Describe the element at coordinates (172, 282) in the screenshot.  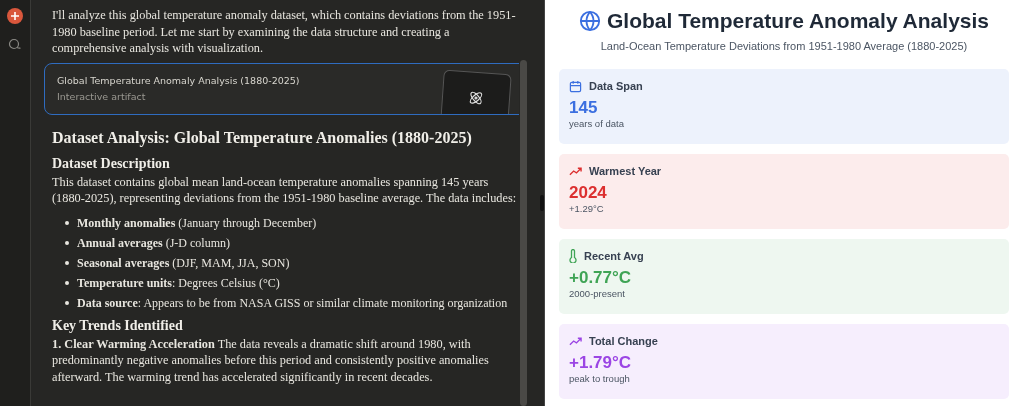
I see `list-item: Temperature units: Degrees Celsius (°C)` at that location.